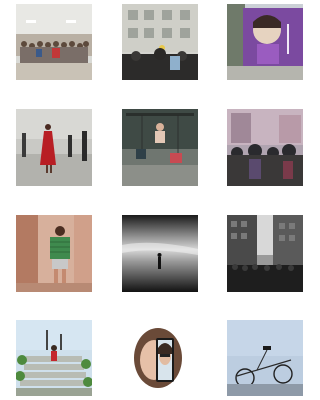  I want to click on photo-thumbnail-playground-swings, so click(160, 147).